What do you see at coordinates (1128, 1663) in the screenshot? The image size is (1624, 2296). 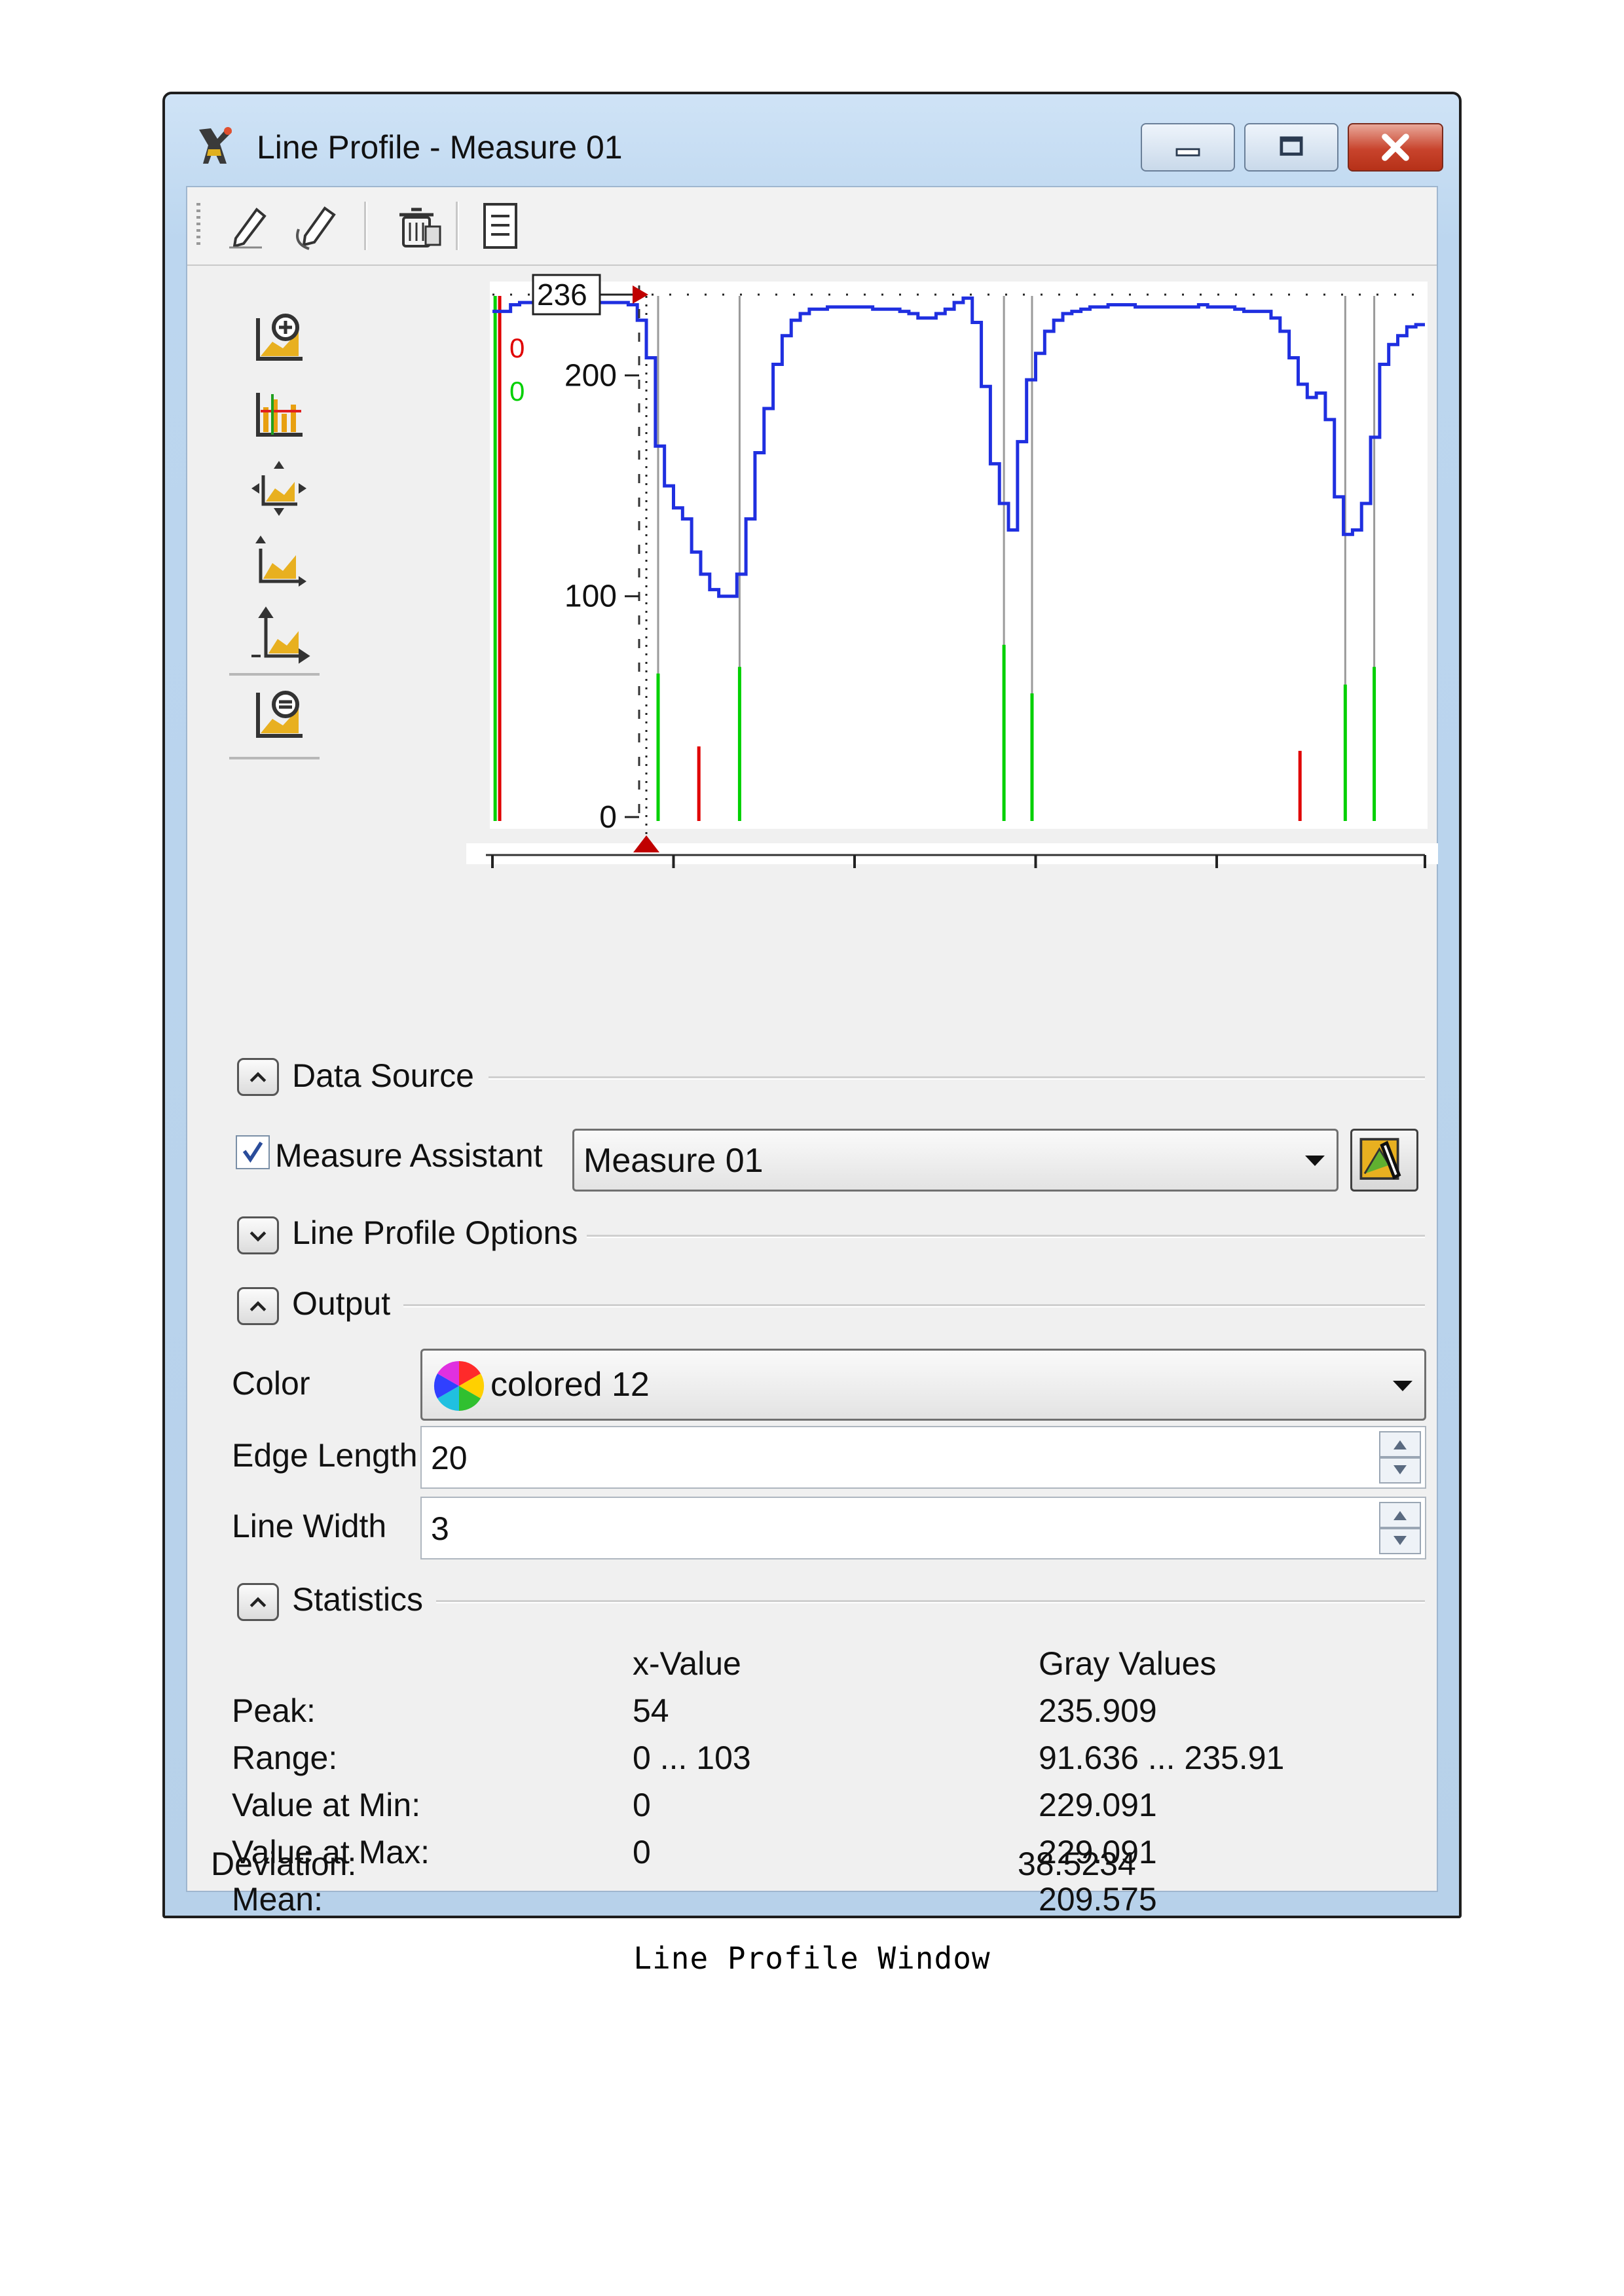 I see `stat-col-gray-header: Gray Values` at bounding box center [1128, 1663].